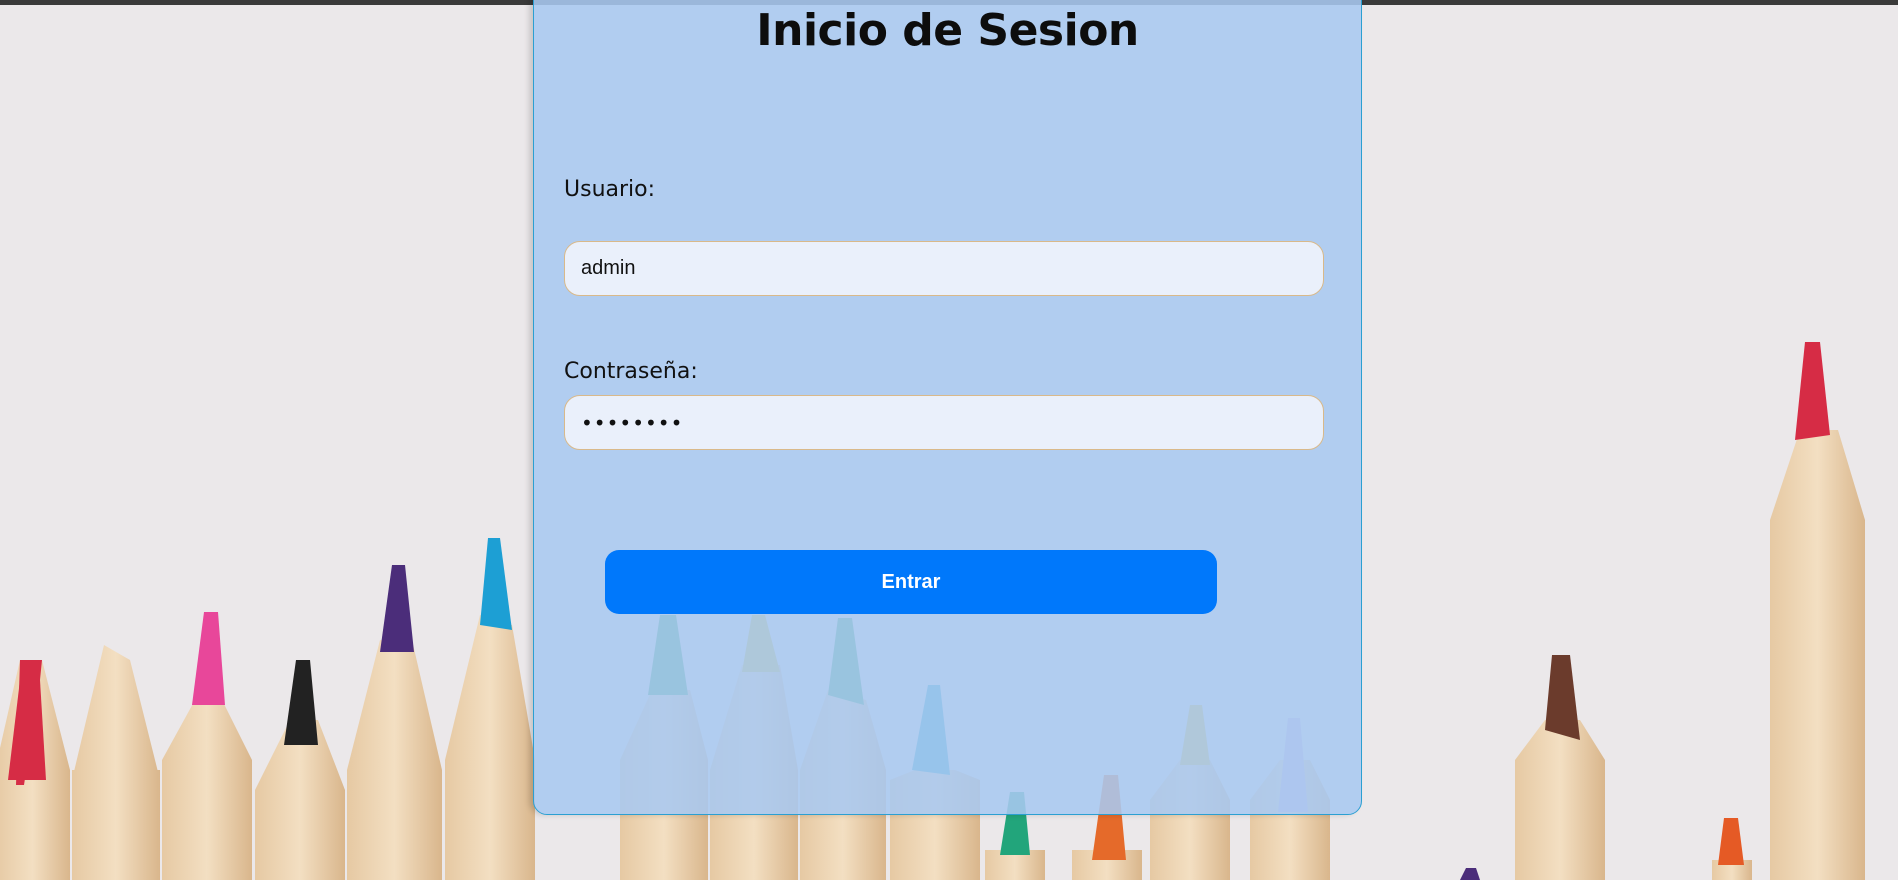 Image resolution: width=1898 pixels, height=880 pixels. I want to click on pencil-brown, so click(1560, 767).